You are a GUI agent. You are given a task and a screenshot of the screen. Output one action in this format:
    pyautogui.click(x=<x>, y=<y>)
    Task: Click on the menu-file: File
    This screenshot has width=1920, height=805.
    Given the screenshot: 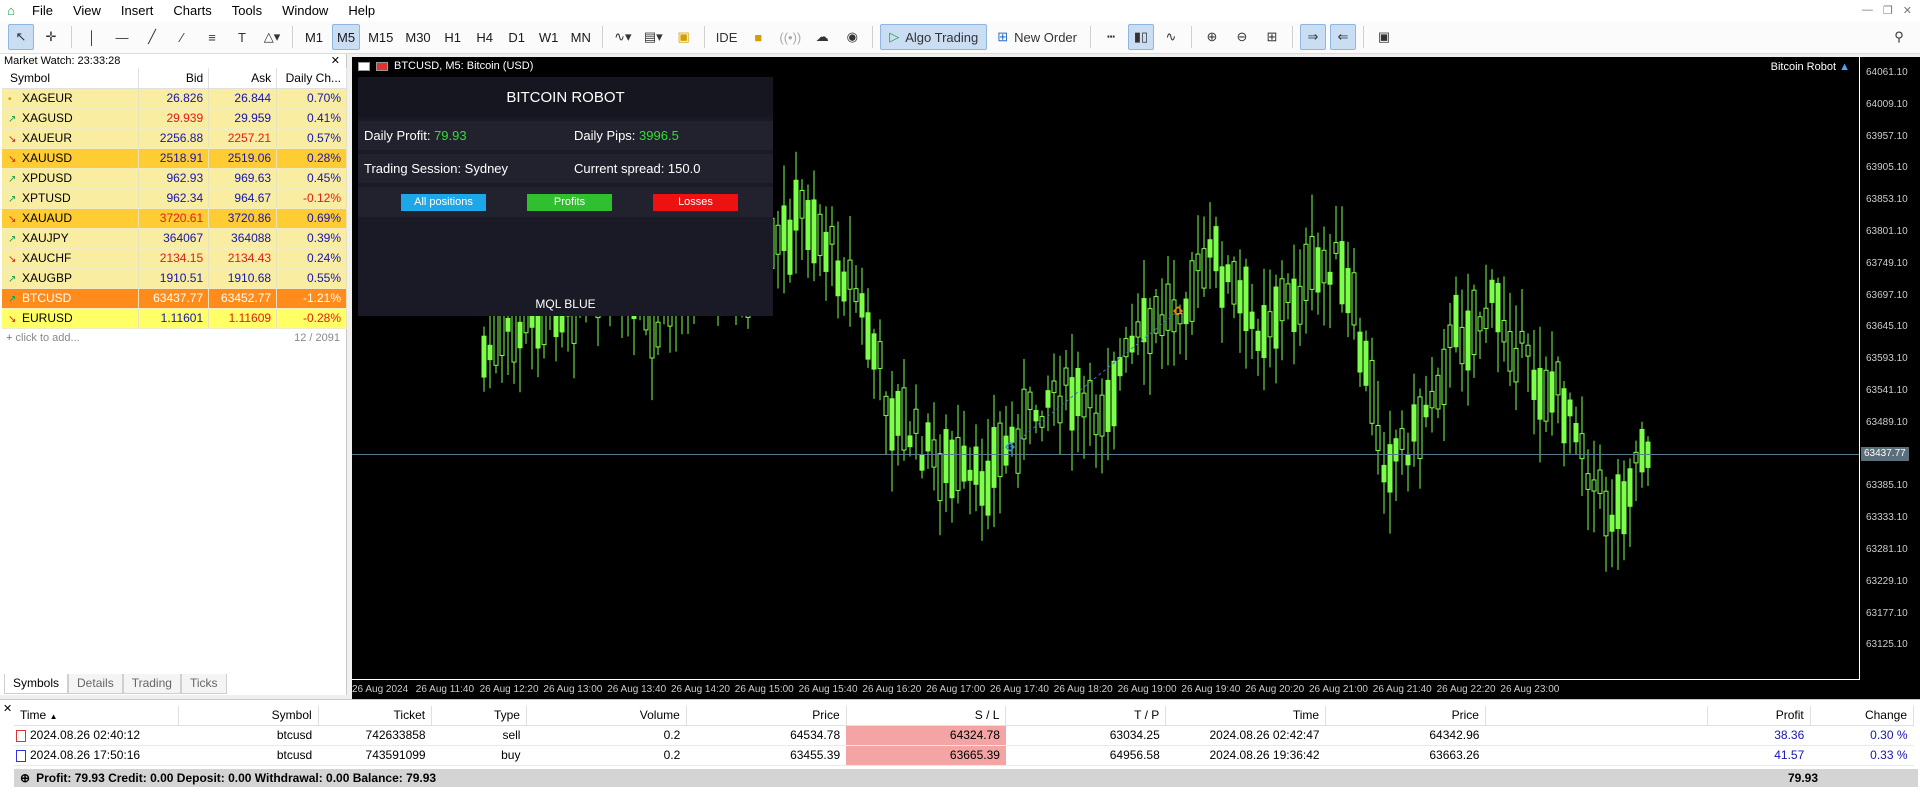 What is the action you would take?
    pyautogui.click(x=42, y=10)
    